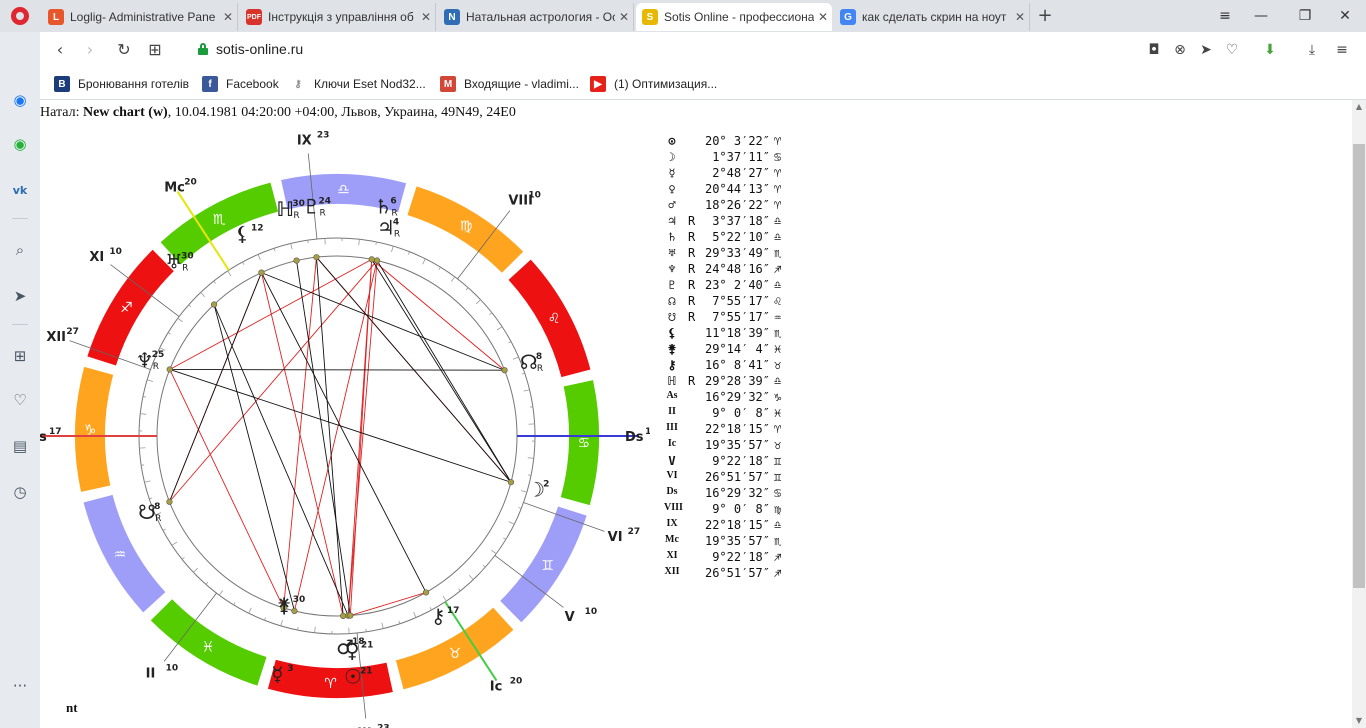 The height and width of the screenshot is (728, 1366). Describe the element at coordinates (140, 17) in the screenshot. I see `tab-1: L Loglig- Administrative Pane ✕` at that location.